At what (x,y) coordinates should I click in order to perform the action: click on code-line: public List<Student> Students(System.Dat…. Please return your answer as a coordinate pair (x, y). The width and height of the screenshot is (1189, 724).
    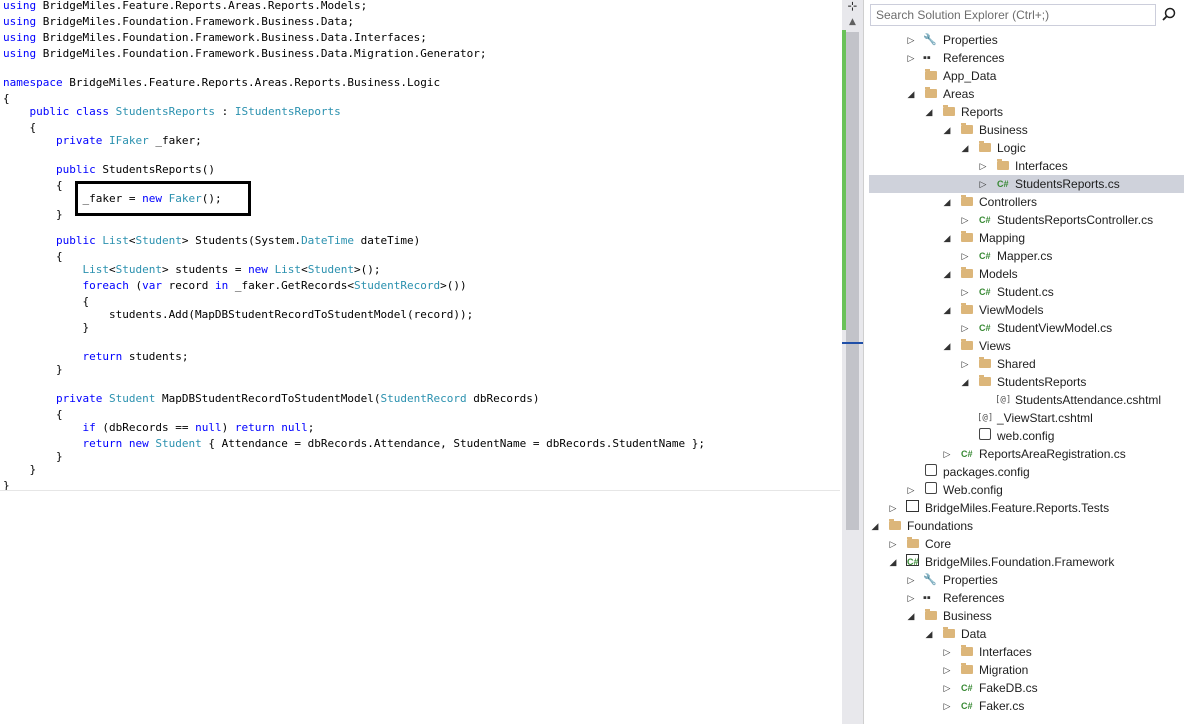
    Looking at the image, I should click on (211, 241).